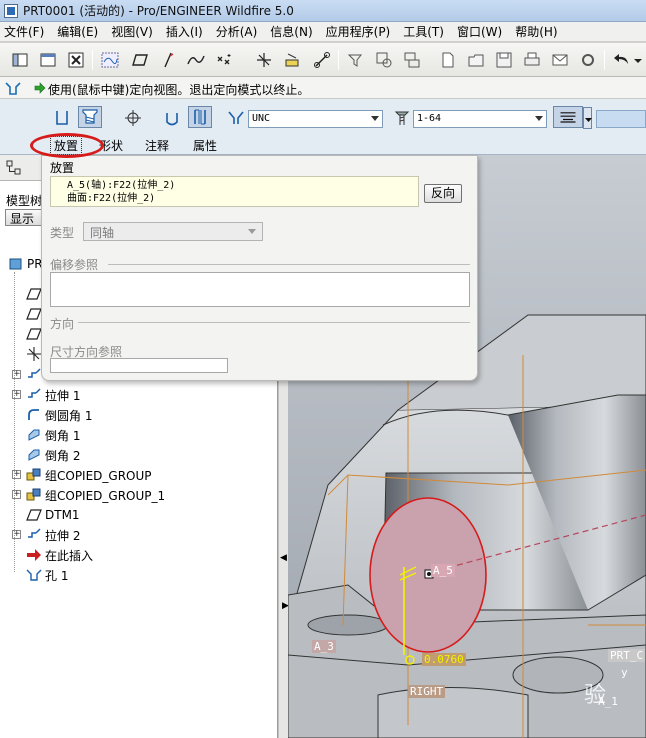 The width and height of the screenshot is (646, 738). Describe the element at coordinates (402, 118) in the screenshot. I see `screw-size-icon` at that location.